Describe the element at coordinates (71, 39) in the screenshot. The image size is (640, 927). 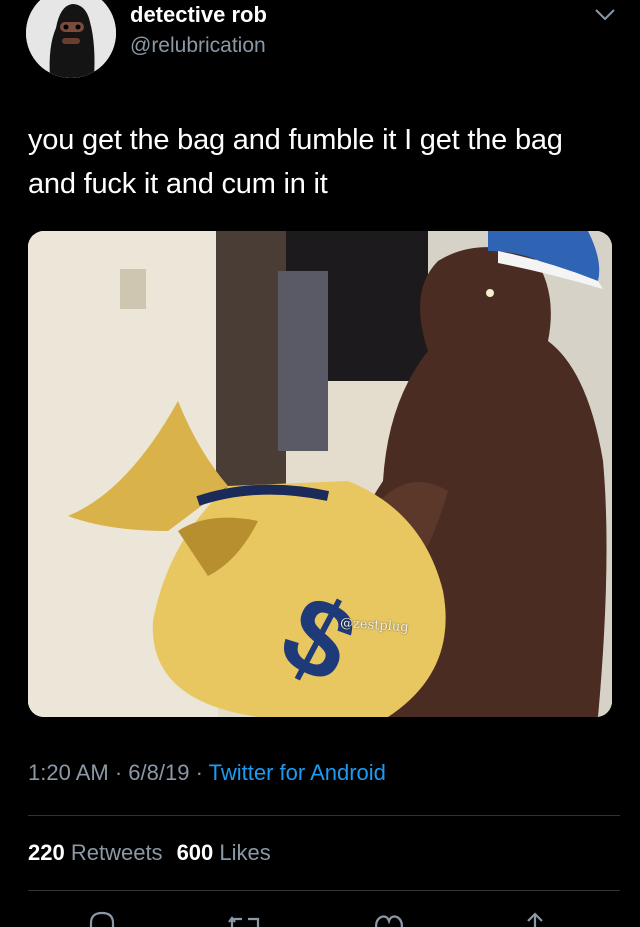
I see `avatar` at that location.